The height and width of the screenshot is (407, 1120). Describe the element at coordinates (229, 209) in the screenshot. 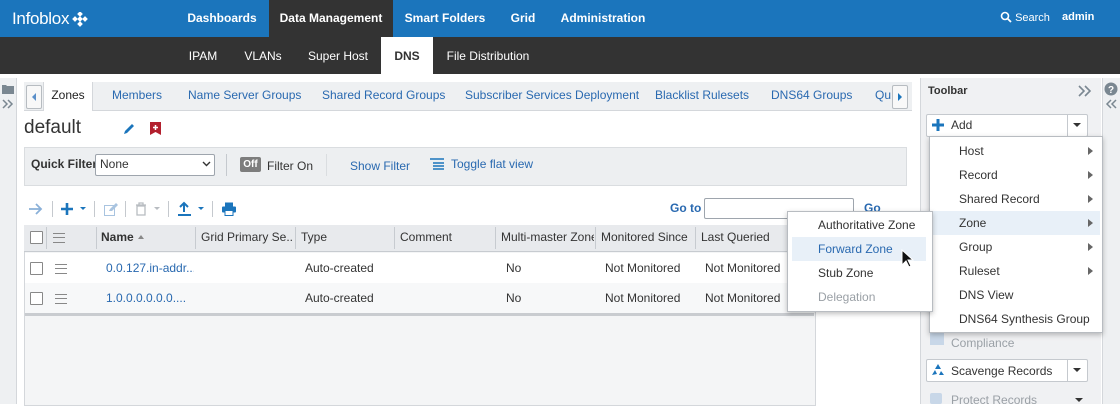

I see `print-icon` at that location.